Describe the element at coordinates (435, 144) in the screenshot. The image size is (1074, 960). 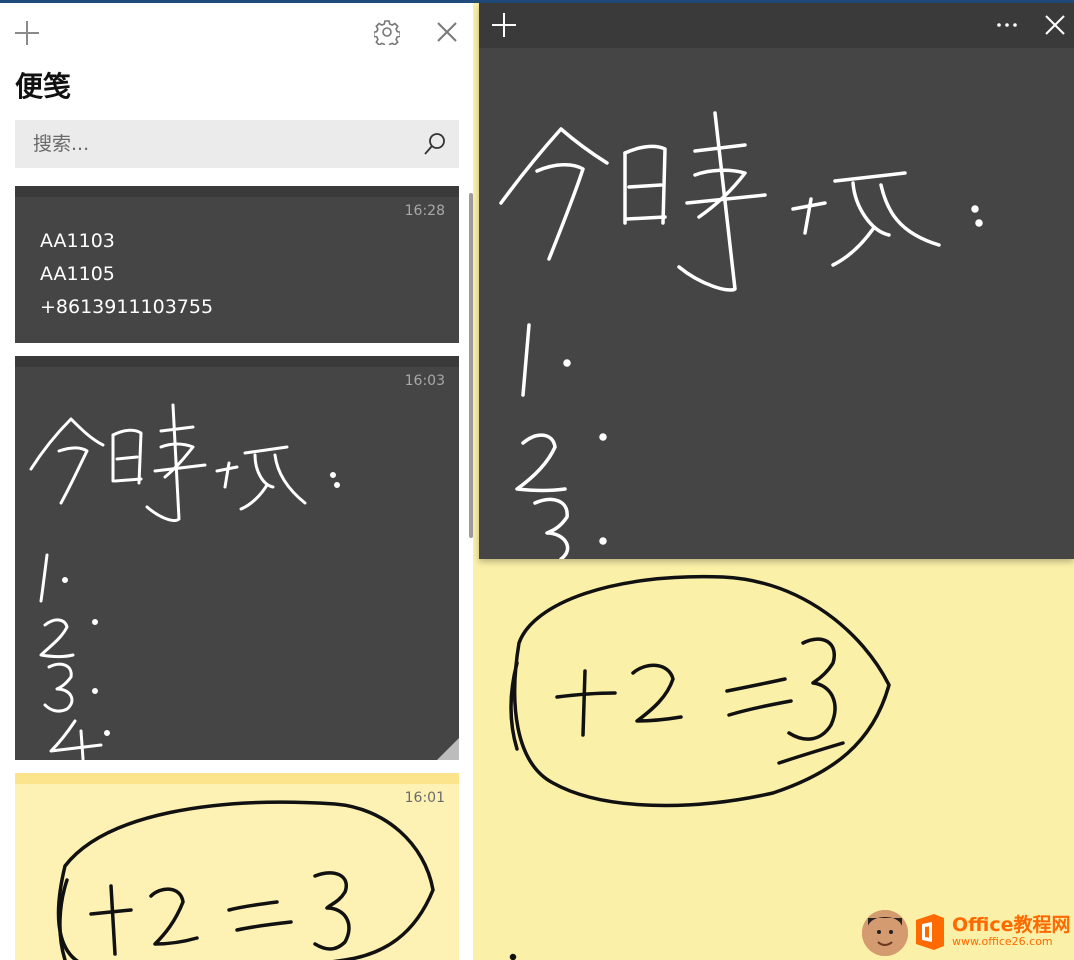
I see `search-icon` at that location.